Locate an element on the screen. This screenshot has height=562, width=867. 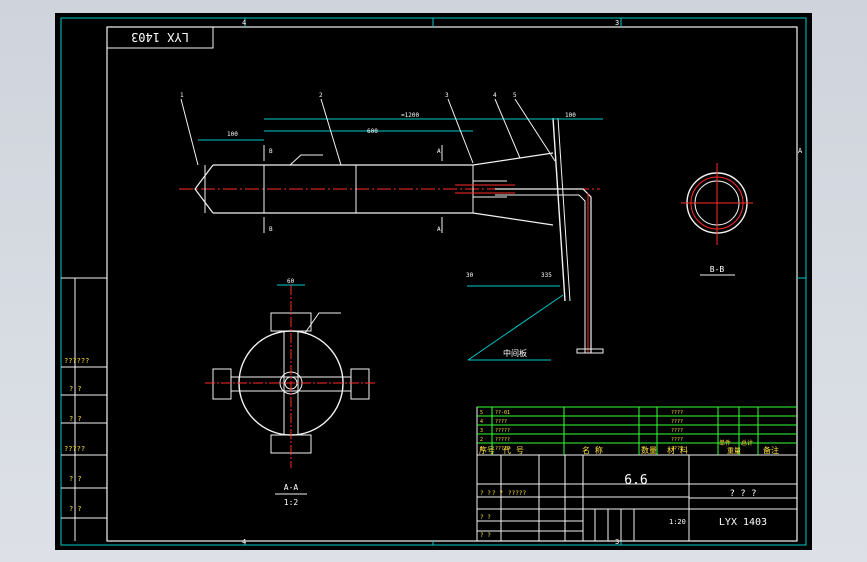
section-mark-b2: B is located at coordinates (271, 229).